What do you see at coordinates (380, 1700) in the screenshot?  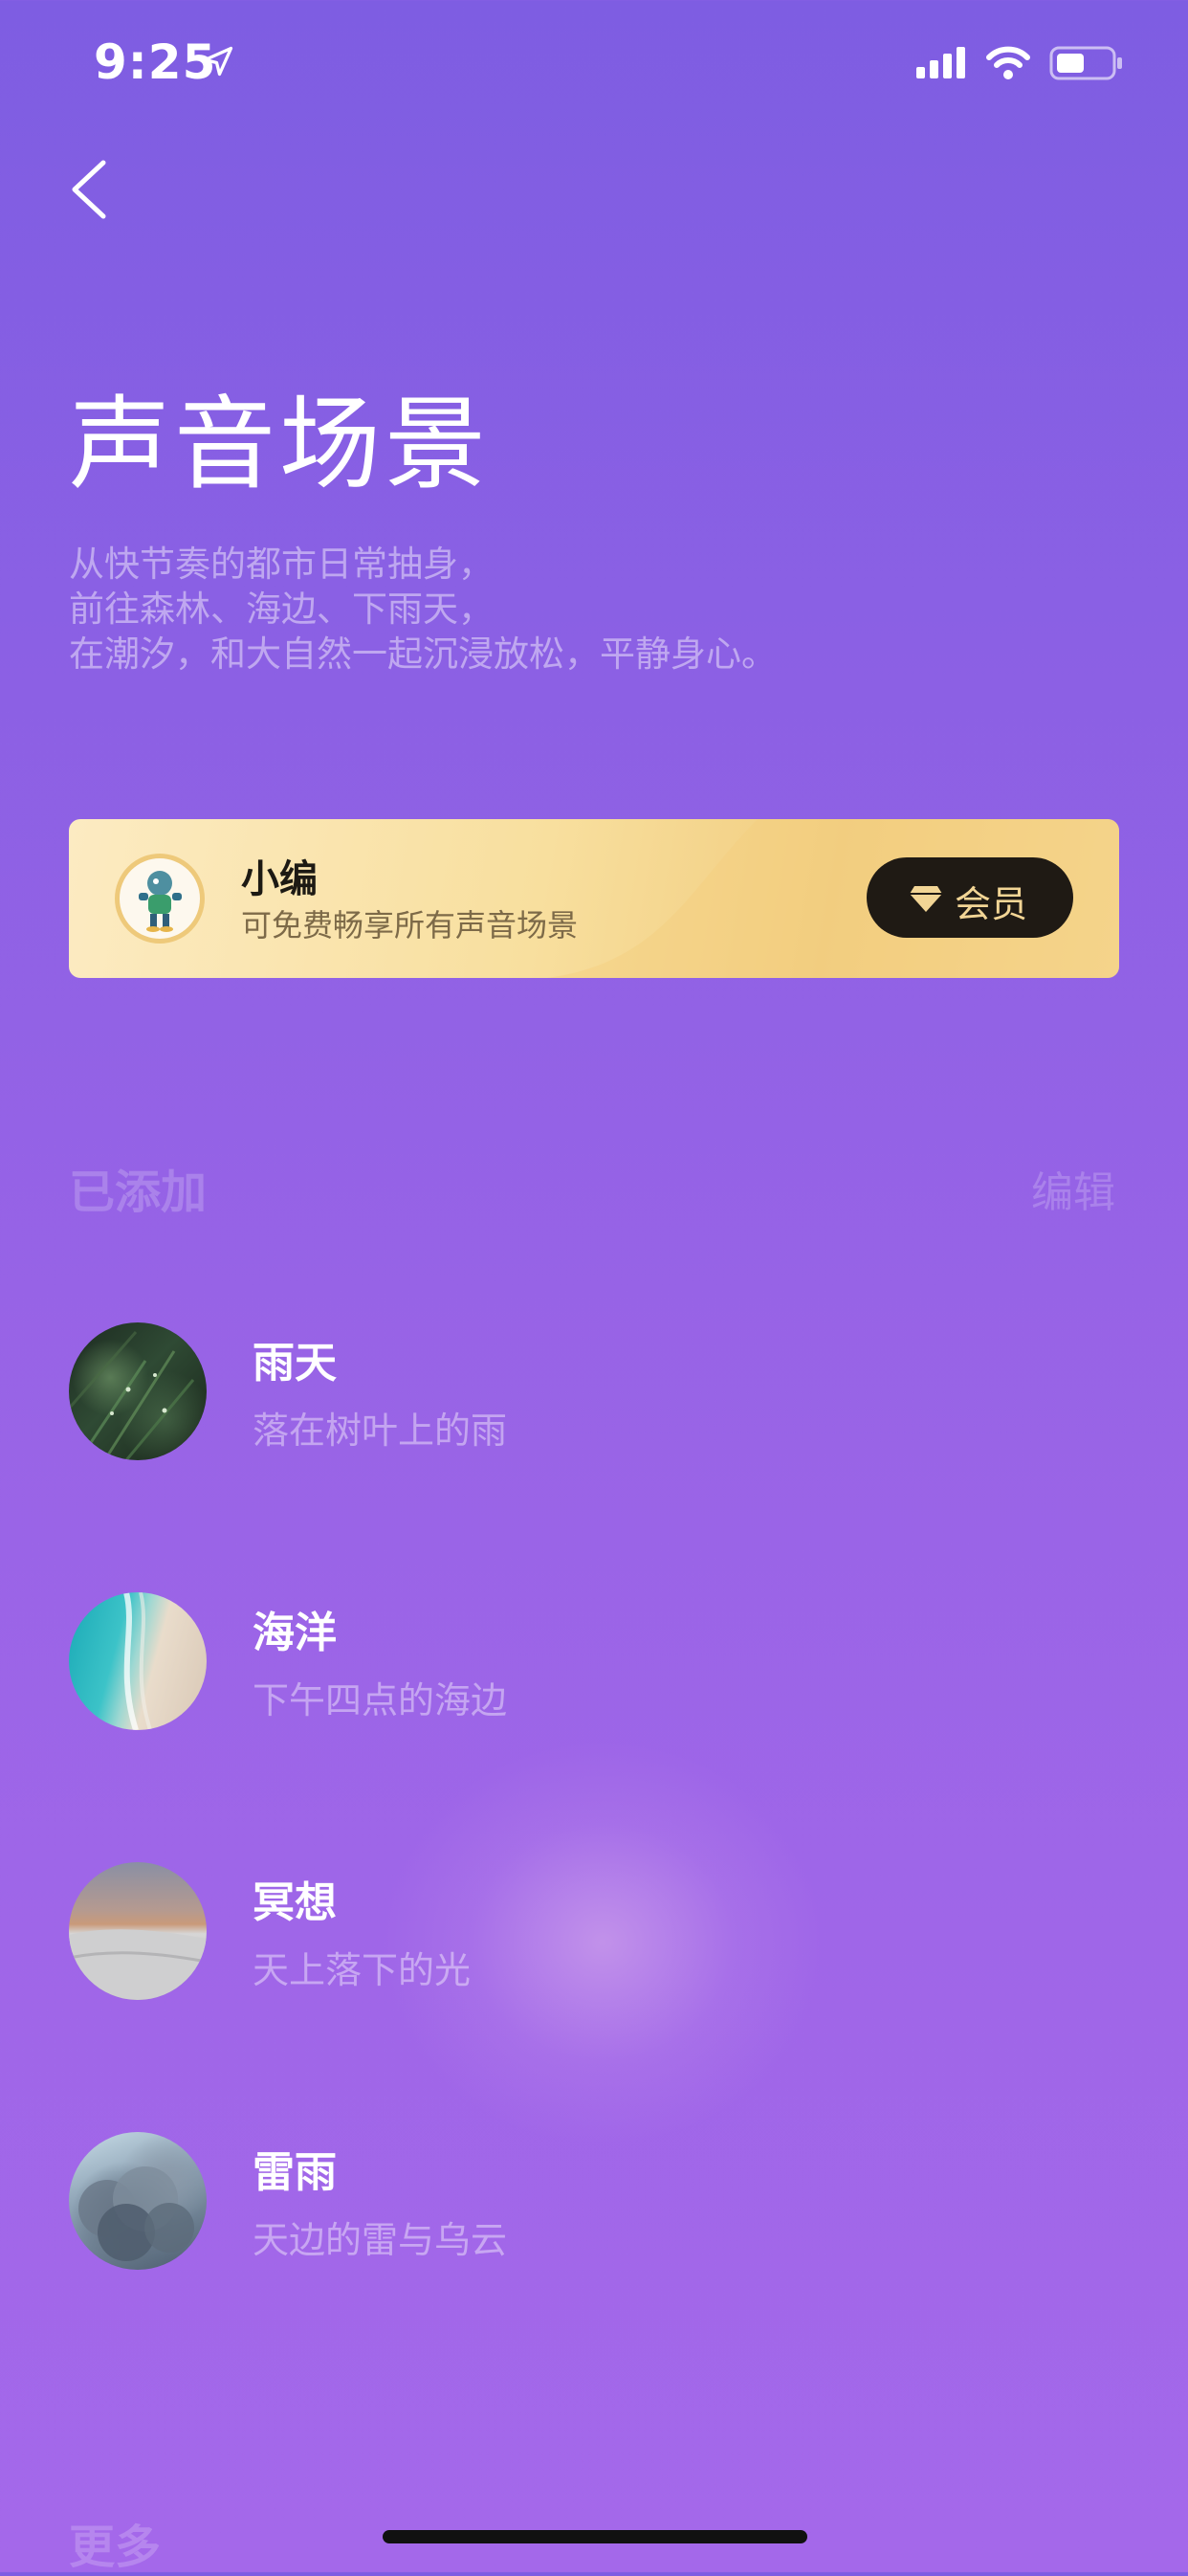 I see `scene-subtitle: 下午四点的海边` at bounding box center [380, 1700].